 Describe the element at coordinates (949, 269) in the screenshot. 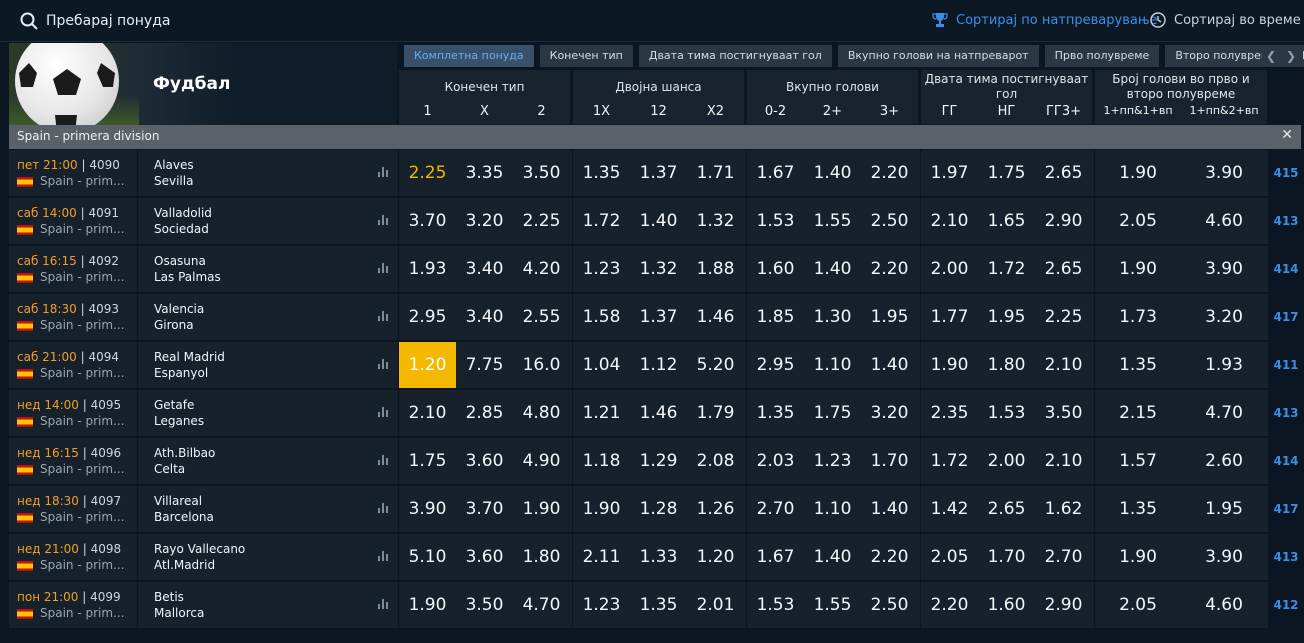

I see `odd-cell: 2.00` at that location.